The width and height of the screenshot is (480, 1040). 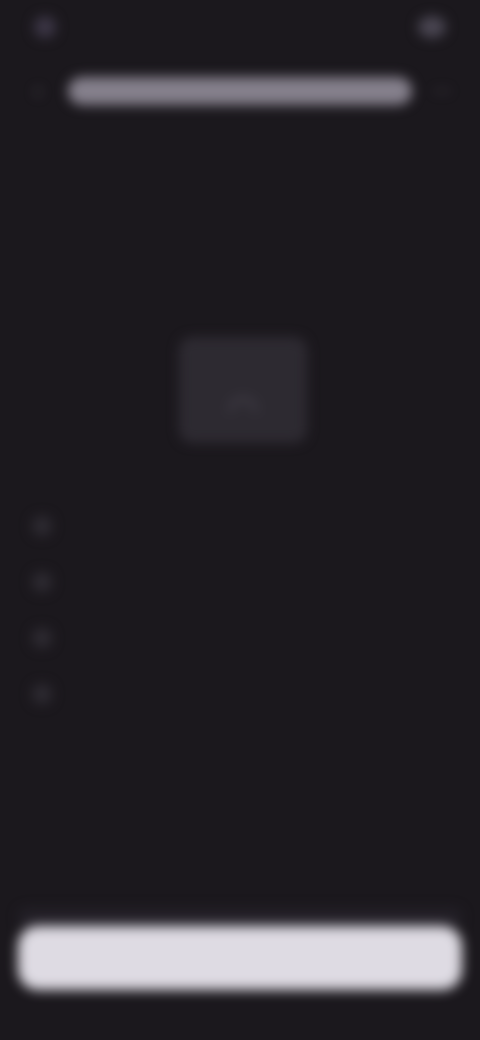 I want to click on device-card: ◠, so click(x=243, y=390).